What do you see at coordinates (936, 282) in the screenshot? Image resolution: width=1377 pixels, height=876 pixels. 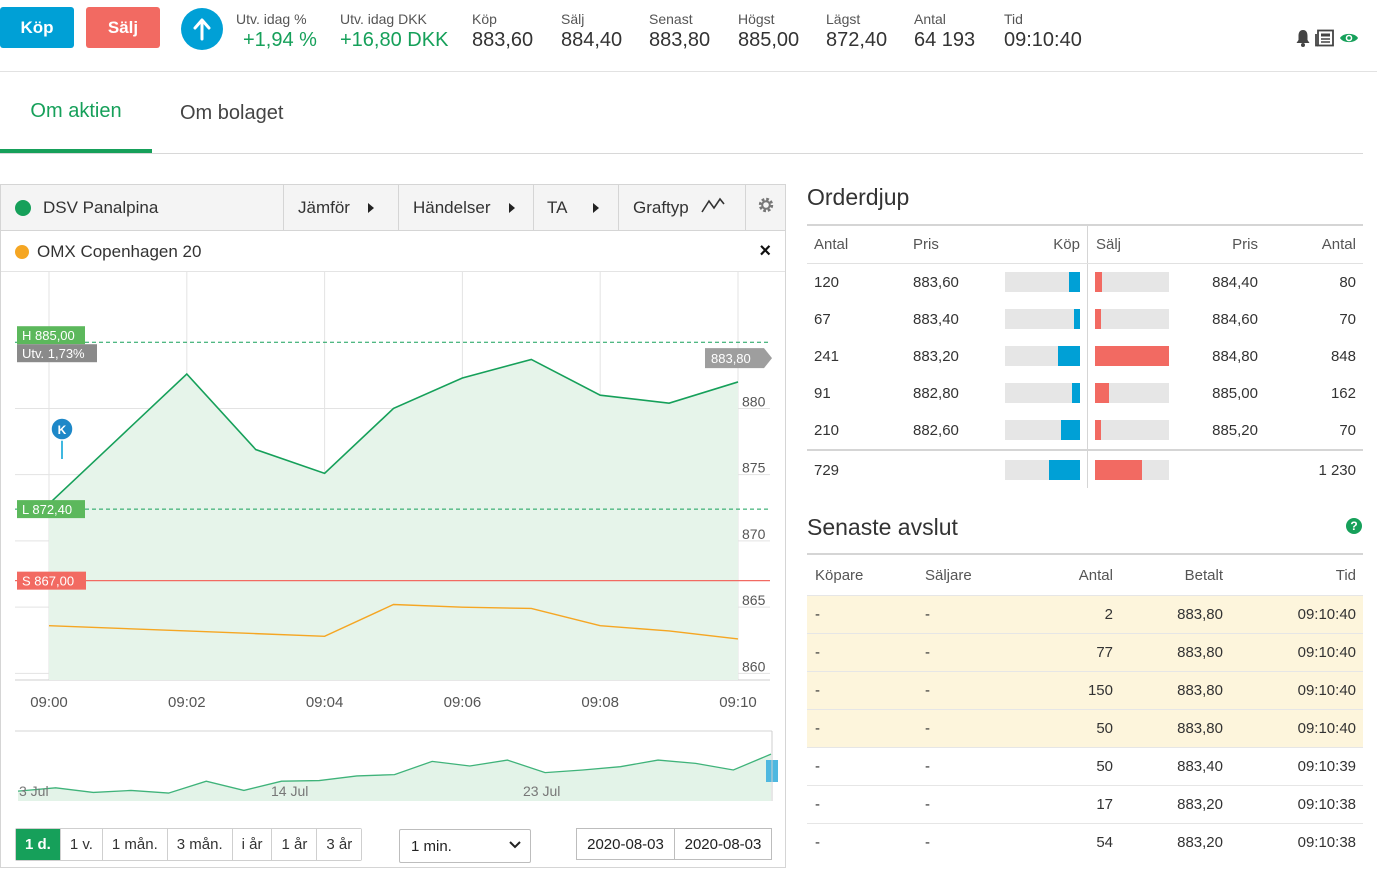 I see `buy-price: 883,60` at bounding box center [936, 282].